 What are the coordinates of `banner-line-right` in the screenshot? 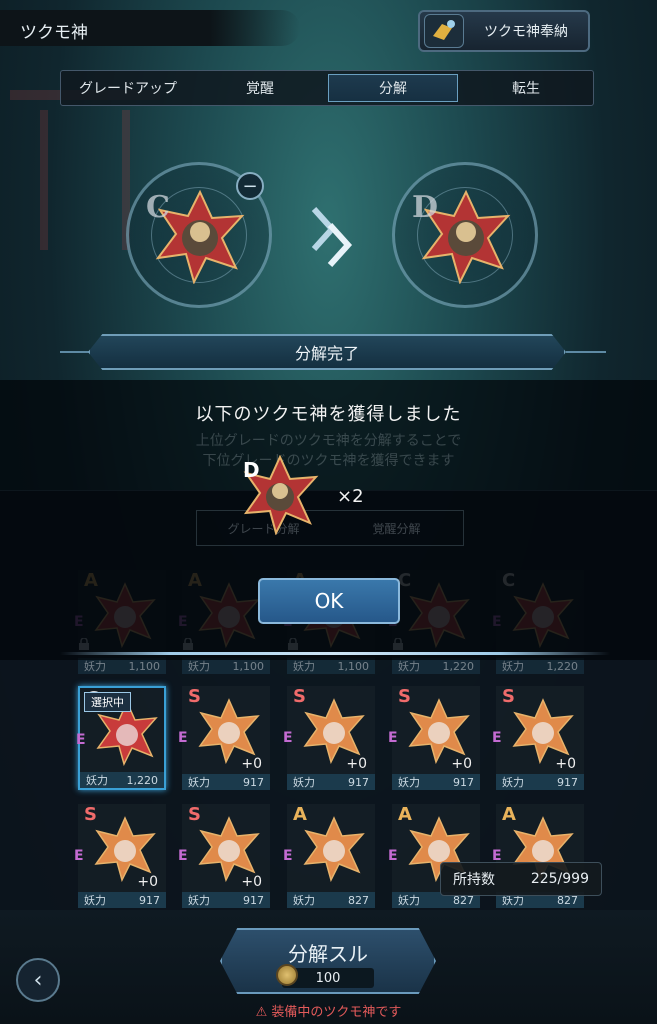 It's located at (586, 352).